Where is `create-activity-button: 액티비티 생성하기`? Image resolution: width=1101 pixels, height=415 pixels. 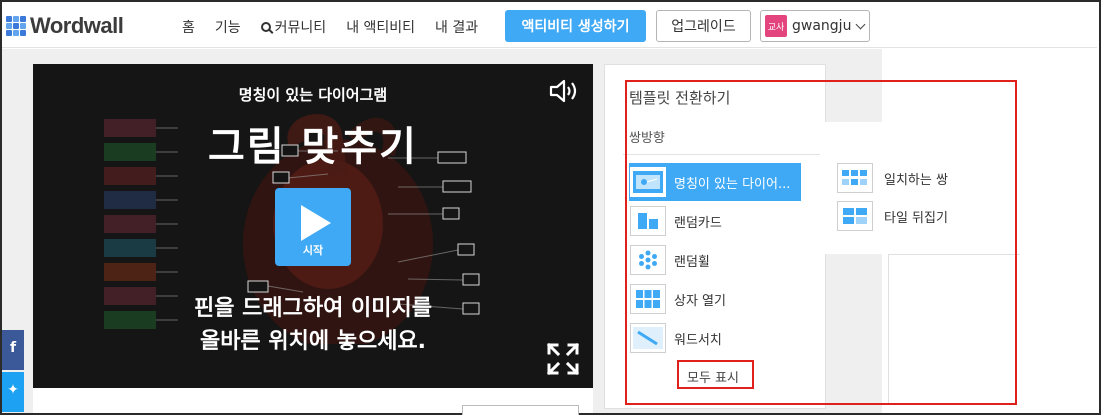 create-activity-button: 액티비티 생성하기 is located at coordinates (575, 26).